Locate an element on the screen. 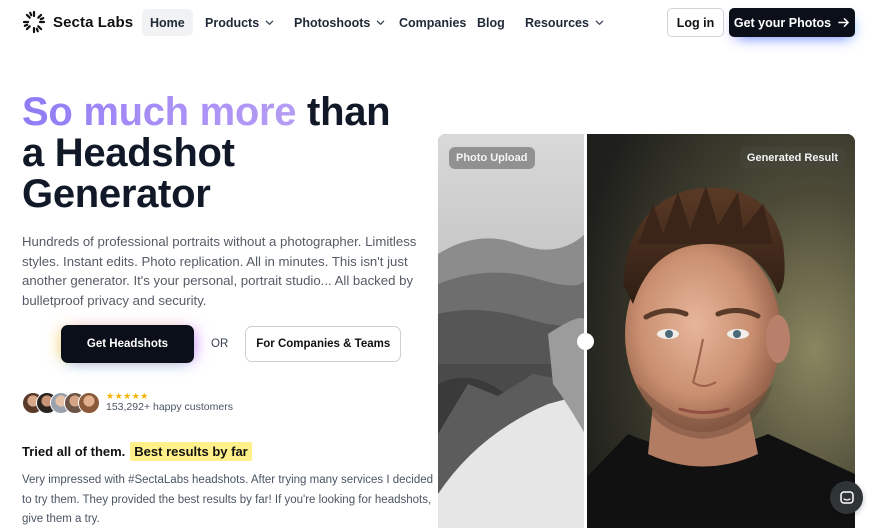 This screenshot has width=877, height=528. social-proof-text: ★★★★★ 153,292+ happy customers is located at coordinates (169, 402).